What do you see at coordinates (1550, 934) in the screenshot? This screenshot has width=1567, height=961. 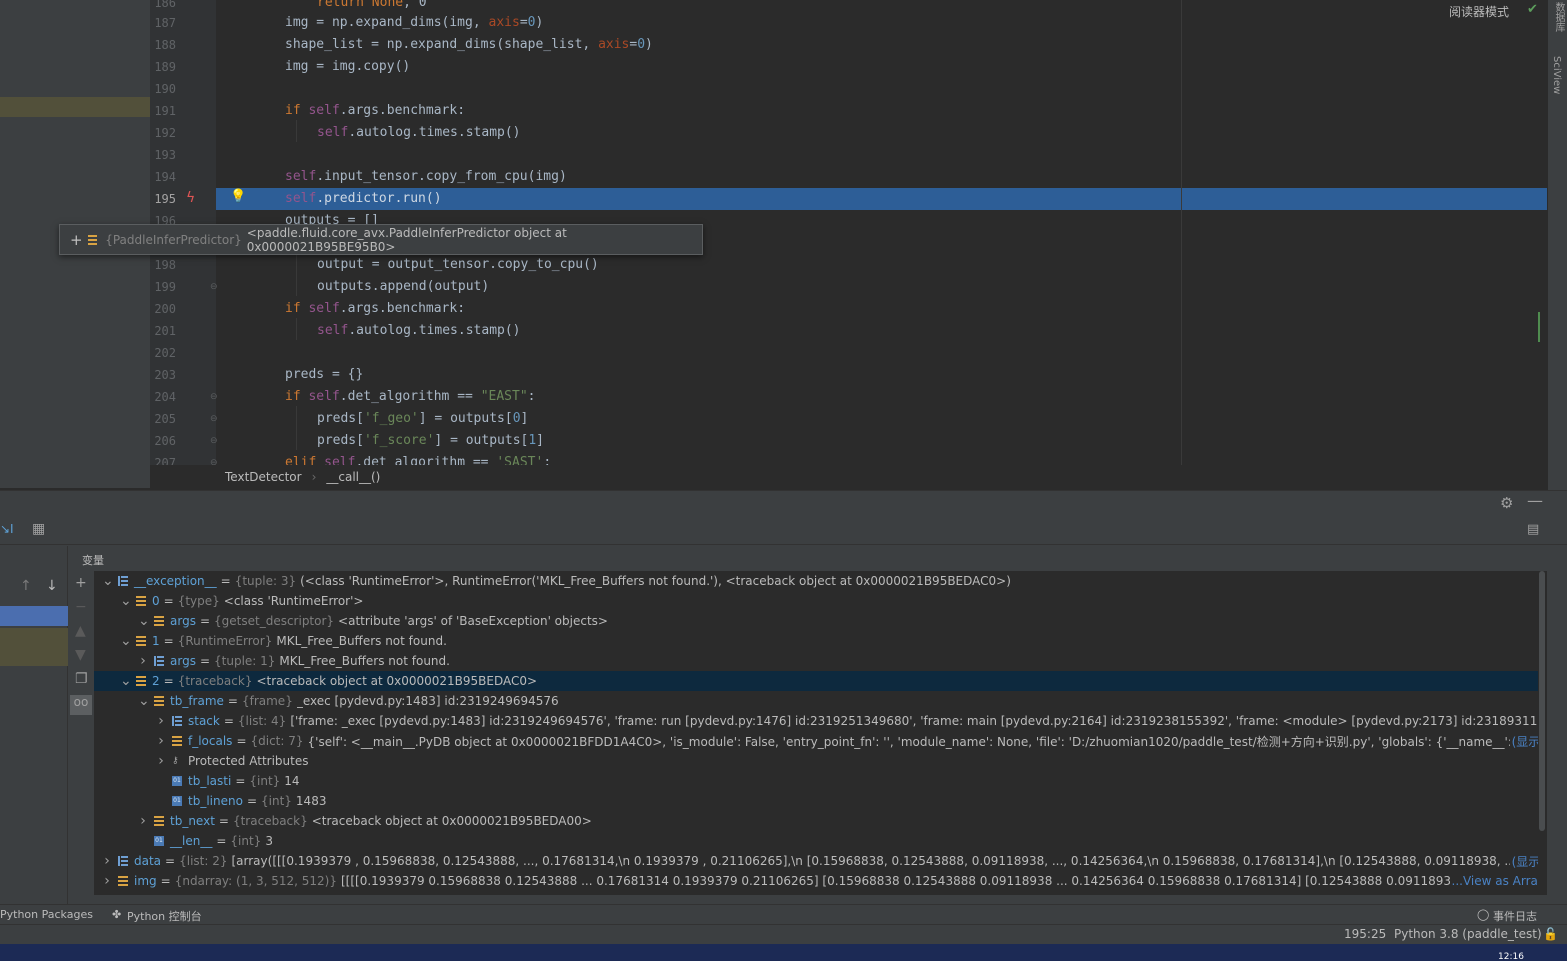 I see `lock-icon: 🔓` at bounding box center [1550, 934].